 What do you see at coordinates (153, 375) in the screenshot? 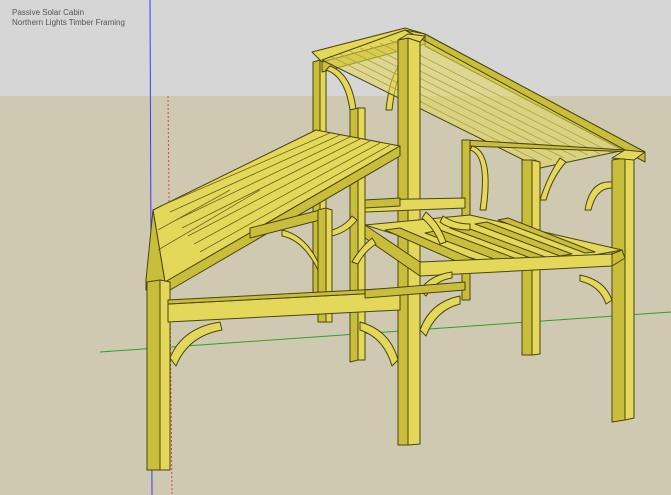
I see `post-front-left` at bounding box center [153, 375].